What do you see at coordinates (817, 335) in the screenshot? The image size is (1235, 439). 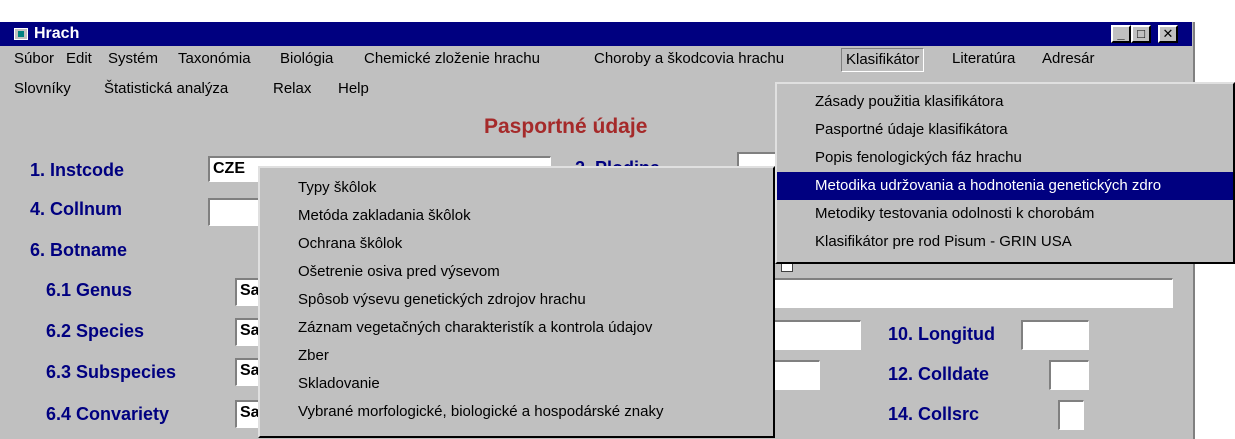 I see `species-extended-input` at bounding box center [817, 335].